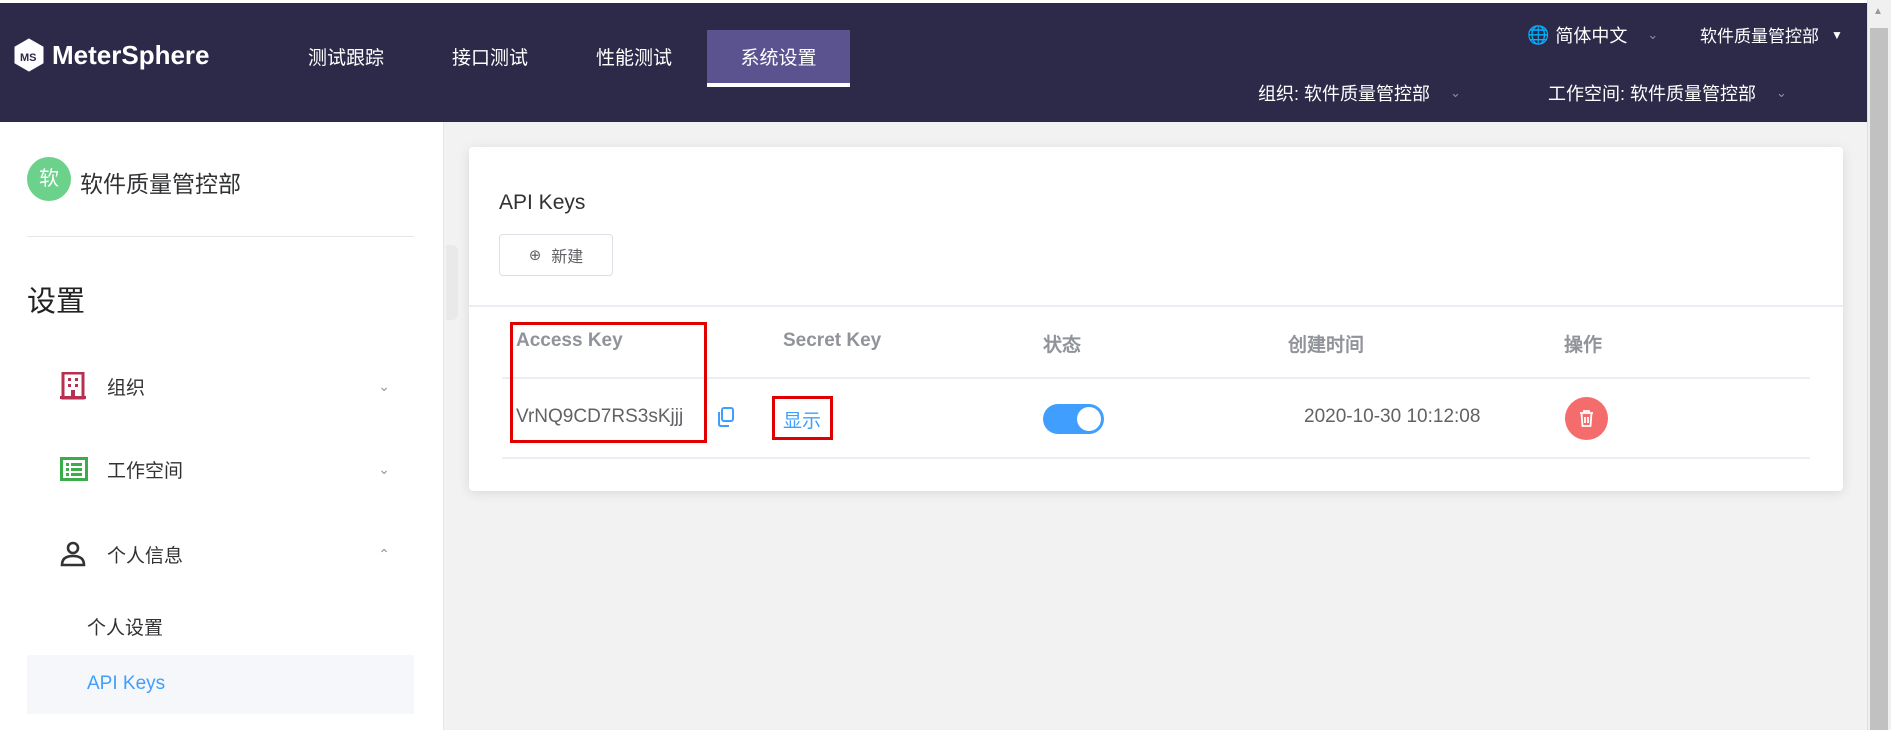 Image resolution: width=1891 pixels, height=730 pixels. Describe the element at coordinates (160, 184) in the screenshot. I see `org-name: 软件质量管控部` at that location.